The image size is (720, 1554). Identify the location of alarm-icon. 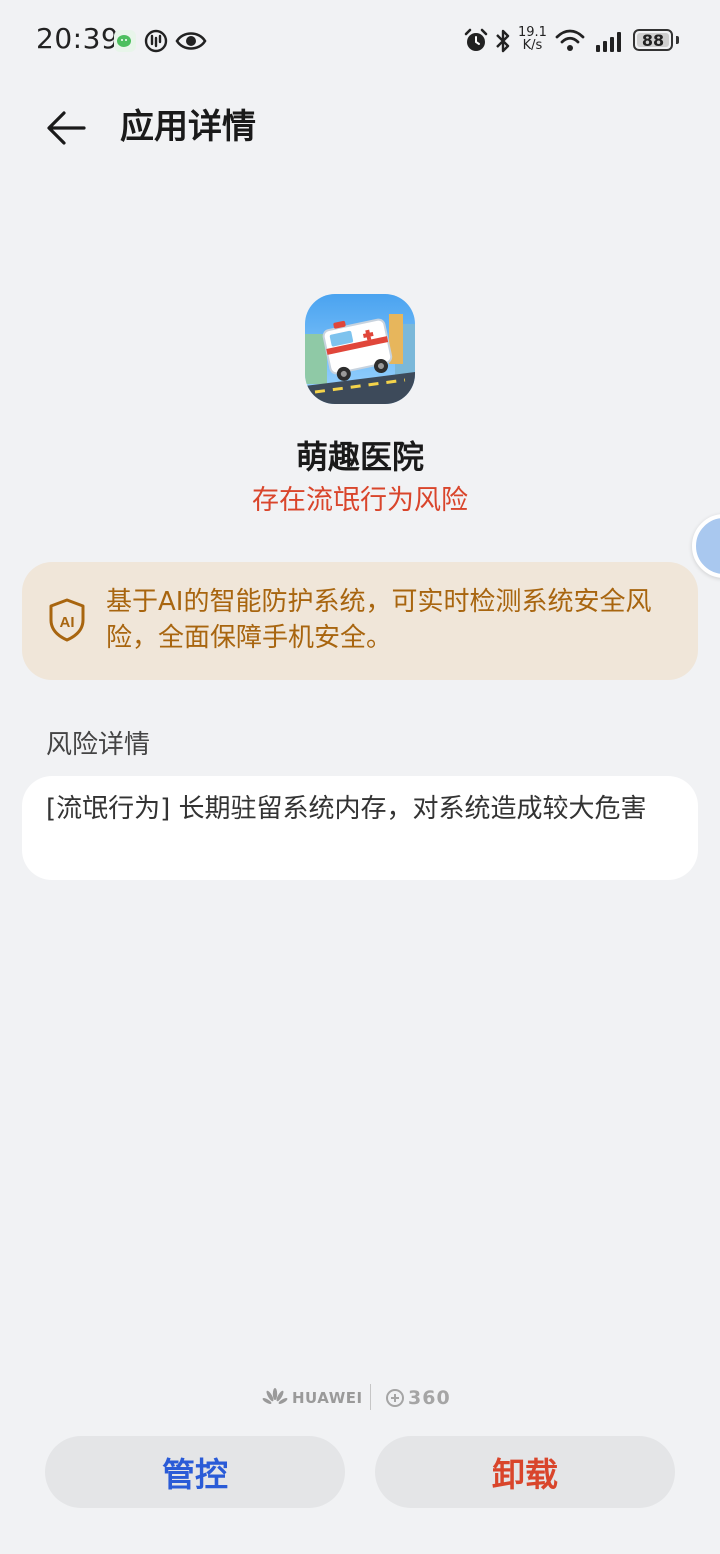
(476, 43).